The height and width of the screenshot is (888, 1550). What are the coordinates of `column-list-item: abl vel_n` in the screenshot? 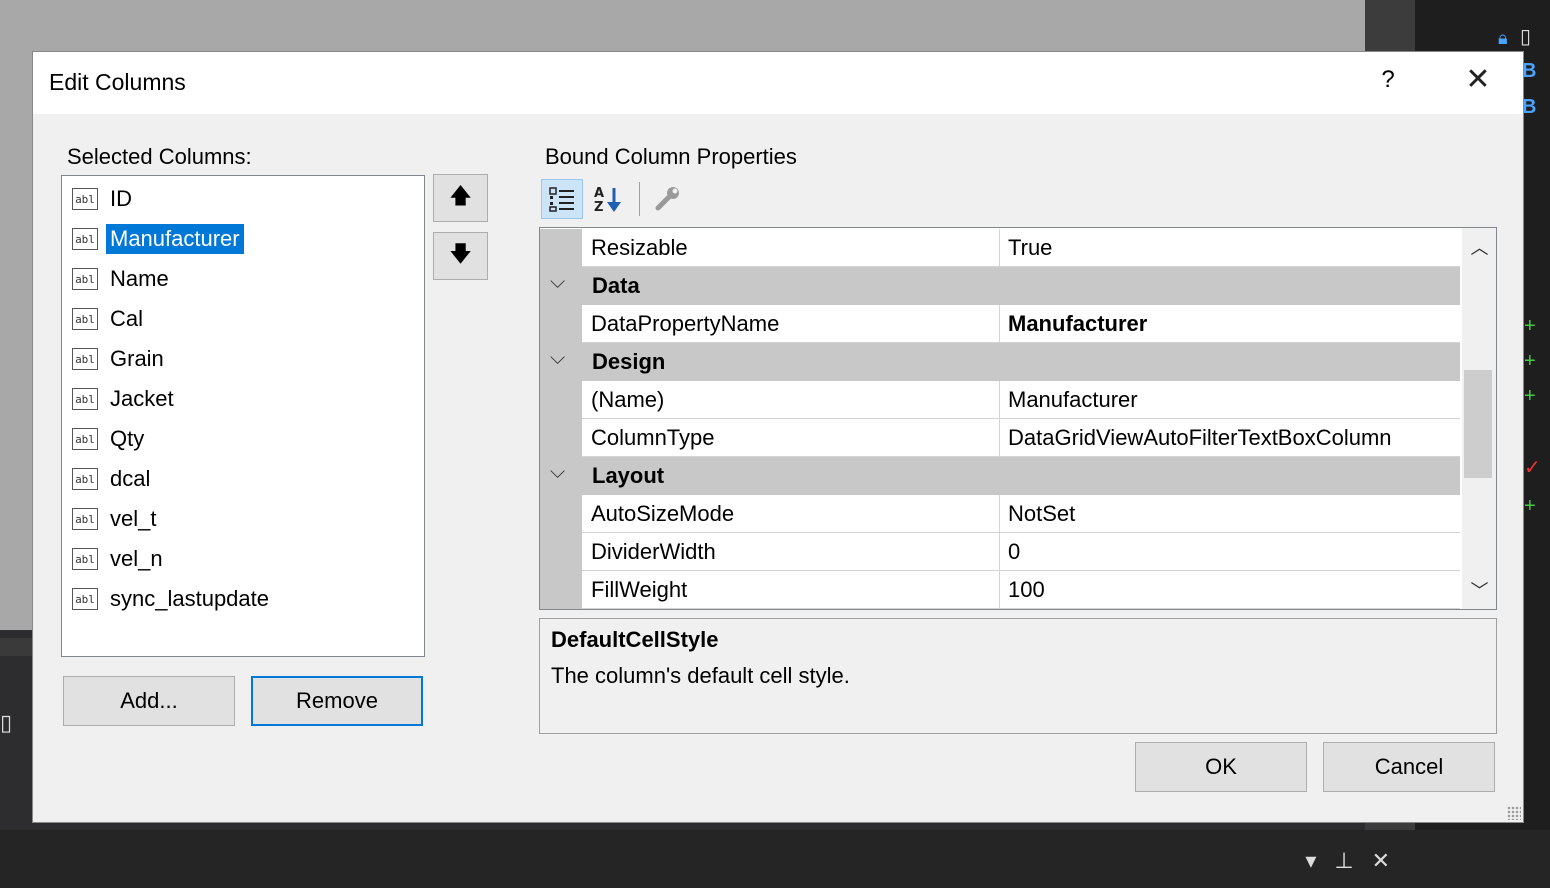 It's located at (119, 559).